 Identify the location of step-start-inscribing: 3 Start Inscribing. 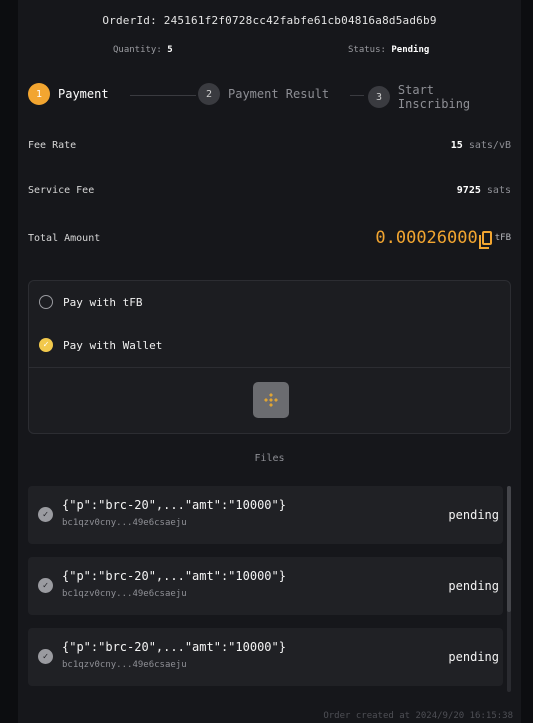
(440, 97).